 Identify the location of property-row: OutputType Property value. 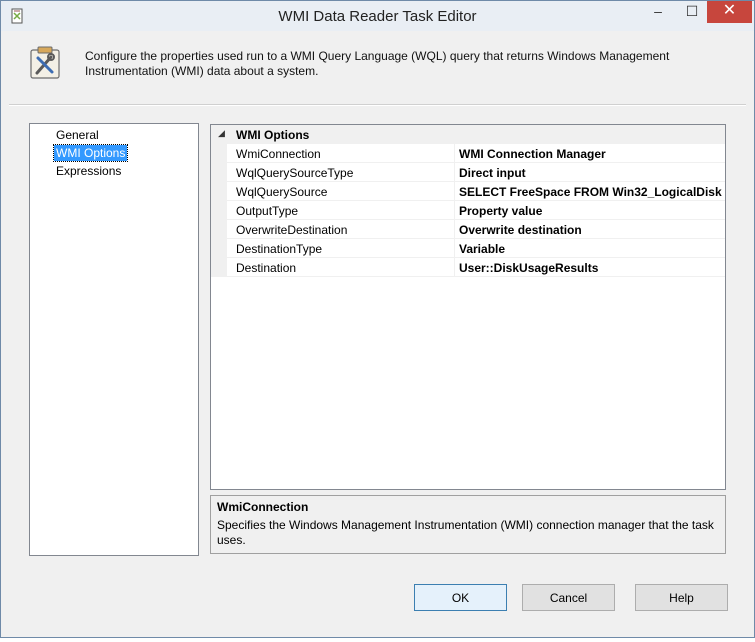
(468, 210).